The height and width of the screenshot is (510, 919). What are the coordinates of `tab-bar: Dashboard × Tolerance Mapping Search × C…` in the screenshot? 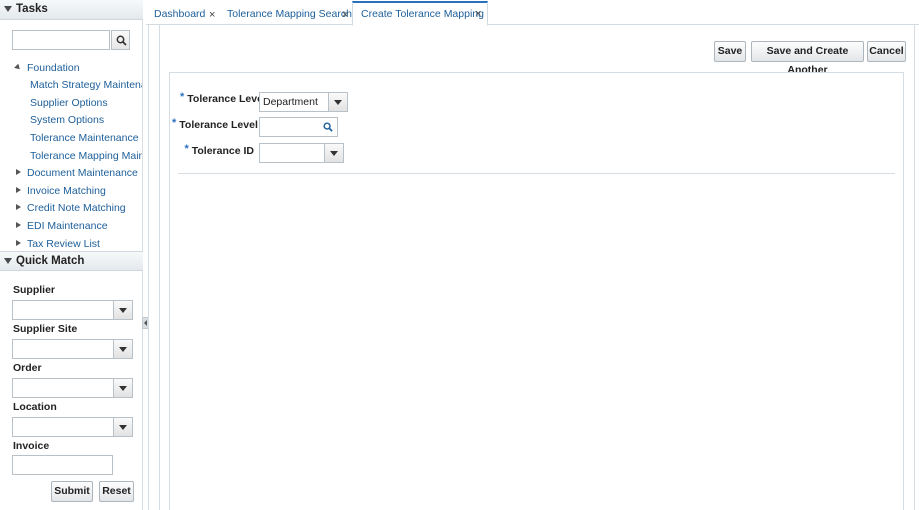 It's located at (532, 13).